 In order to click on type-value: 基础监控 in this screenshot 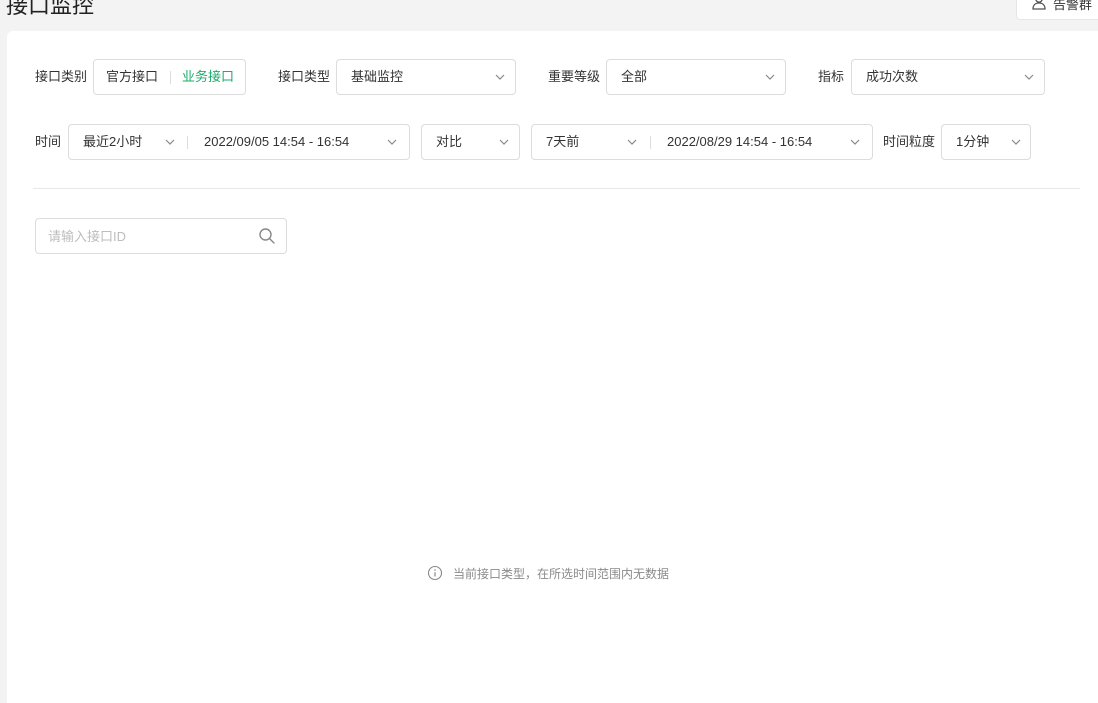, I will do `click(377, 76)`.